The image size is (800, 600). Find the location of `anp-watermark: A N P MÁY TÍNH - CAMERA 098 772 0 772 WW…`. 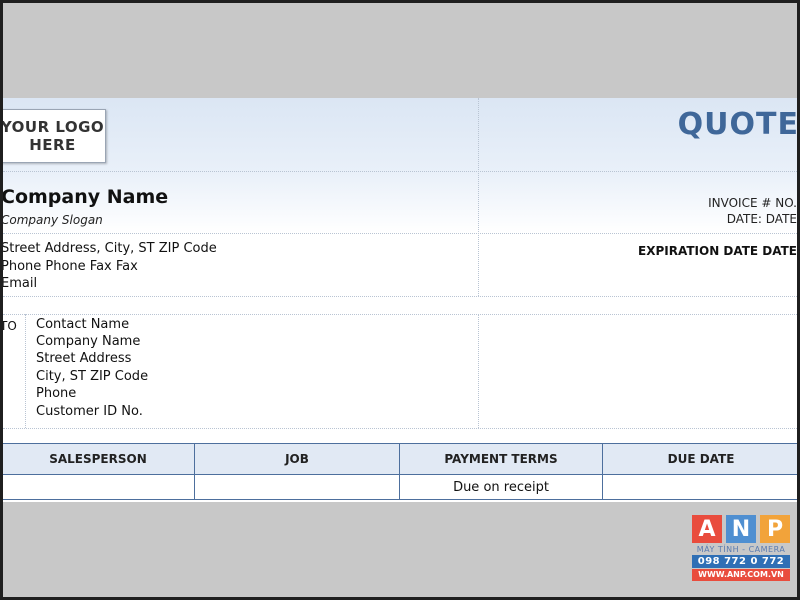

anp-watermark: A N P MÁY TÍNH - CAMERA 098 772 0 772 WW… is located at coordinates (741, 554).